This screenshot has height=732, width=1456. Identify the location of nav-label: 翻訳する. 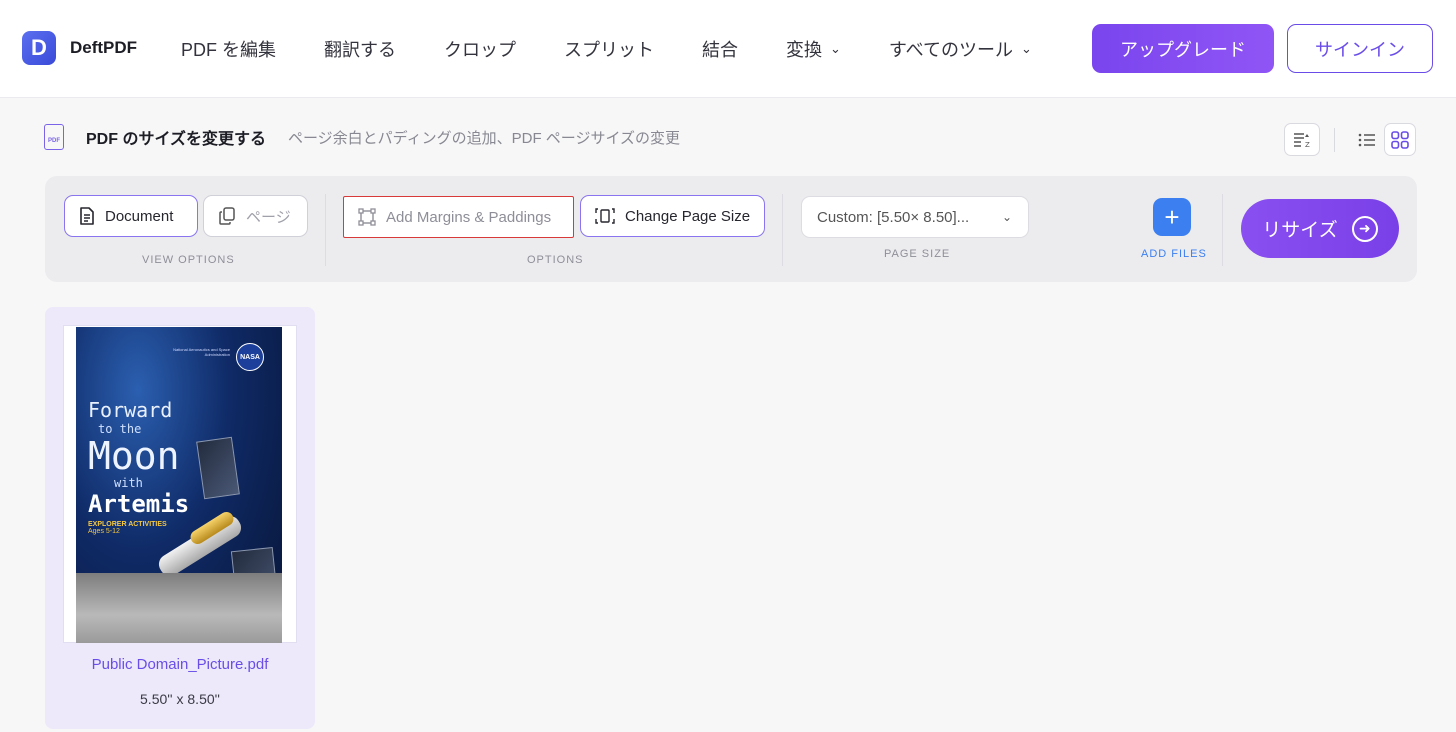
(360, 50).